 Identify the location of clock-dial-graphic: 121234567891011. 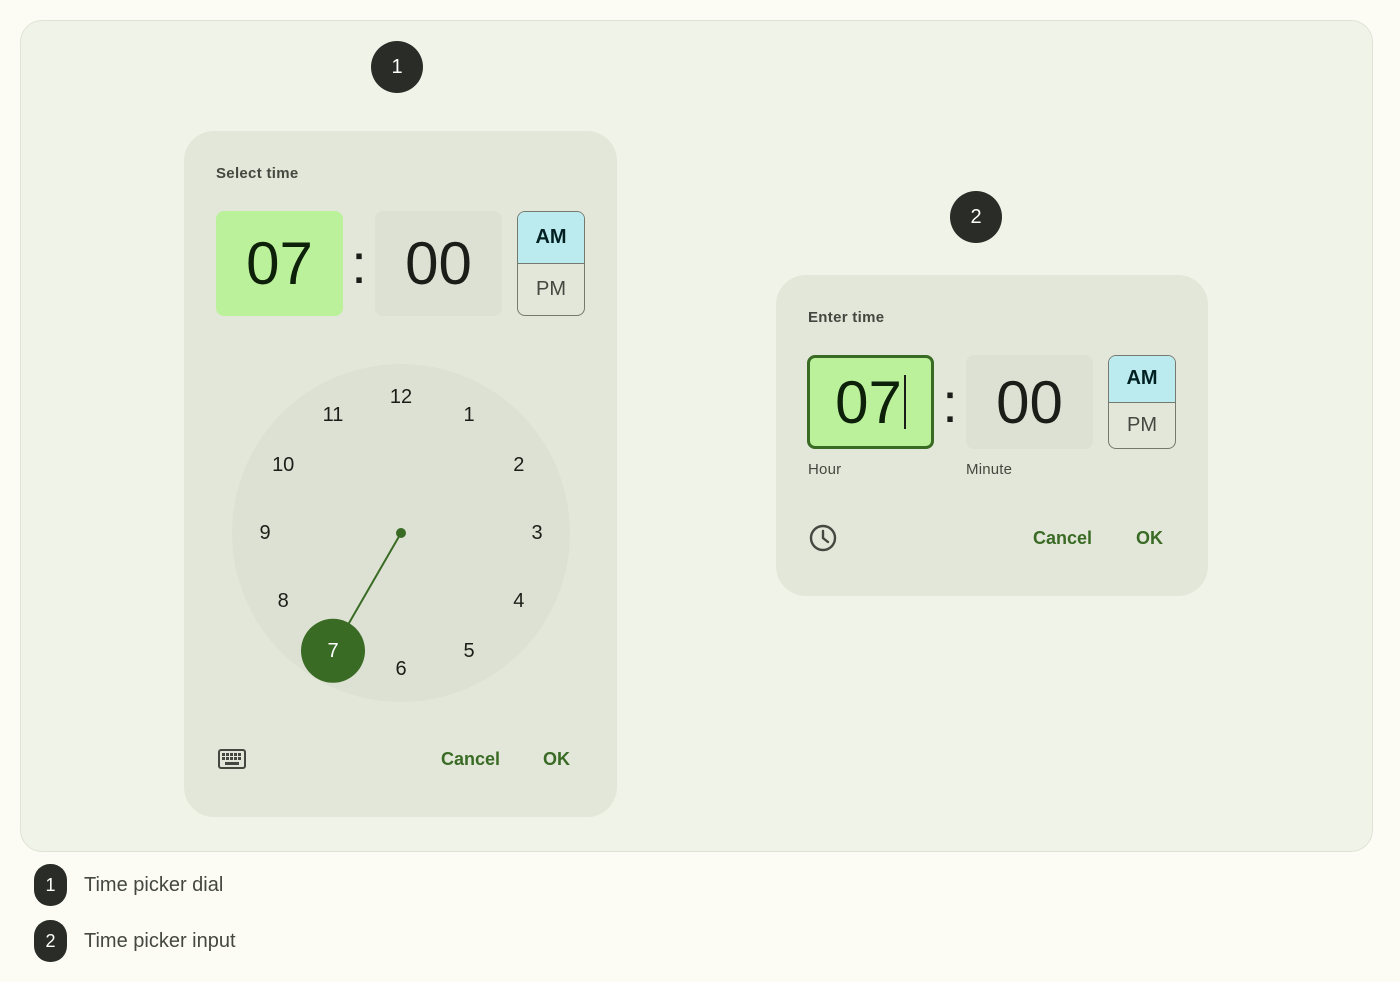
(401, 534).